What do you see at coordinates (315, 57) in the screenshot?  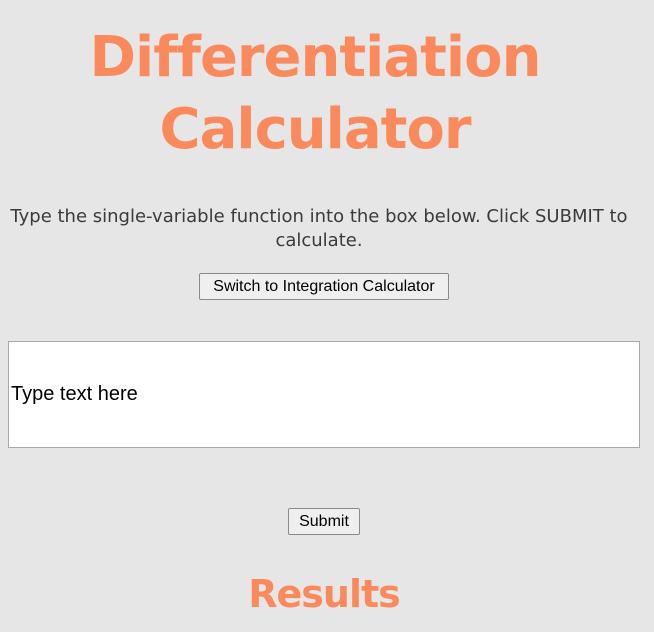 I see `page-title-line-1: Differentiation` at bounding box center [315, 57].